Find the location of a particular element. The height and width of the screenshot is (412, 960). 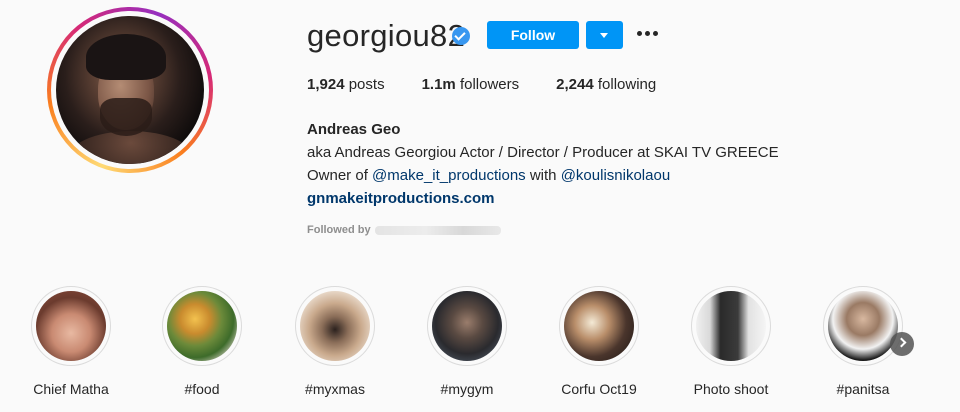

chevron-down-icon is located at coordinates (604, 35).